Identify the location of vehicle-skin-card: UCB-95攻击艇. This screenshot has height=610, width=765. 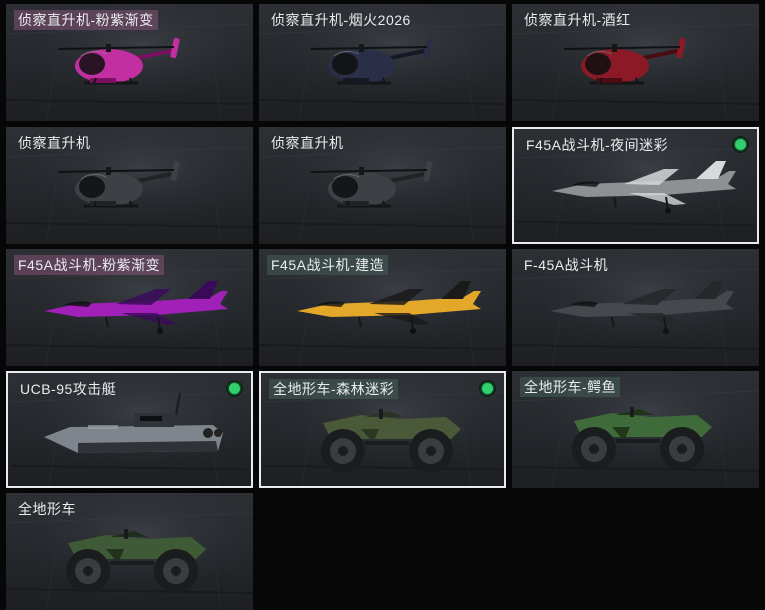
(129, 429).